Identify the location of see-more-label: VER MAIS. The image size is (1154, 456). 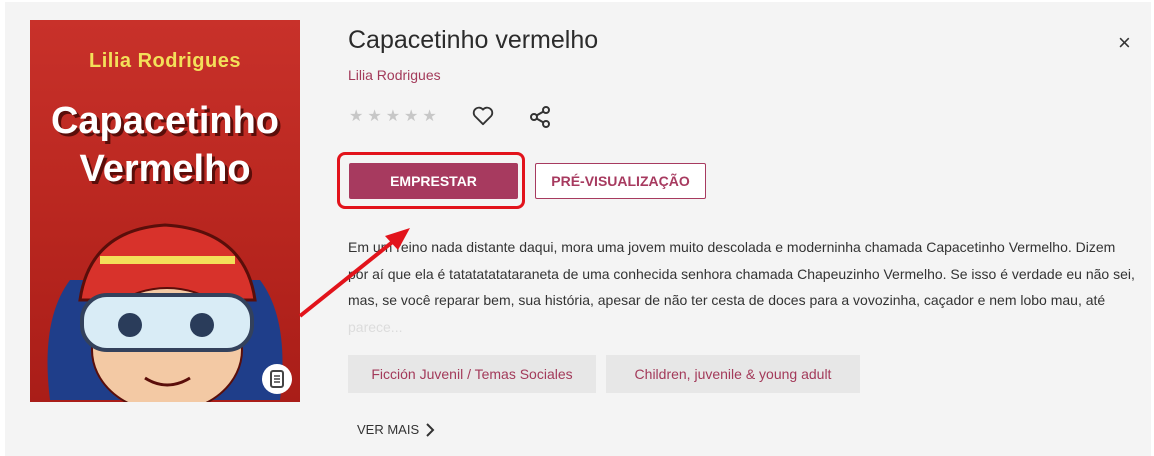
(388, 429).